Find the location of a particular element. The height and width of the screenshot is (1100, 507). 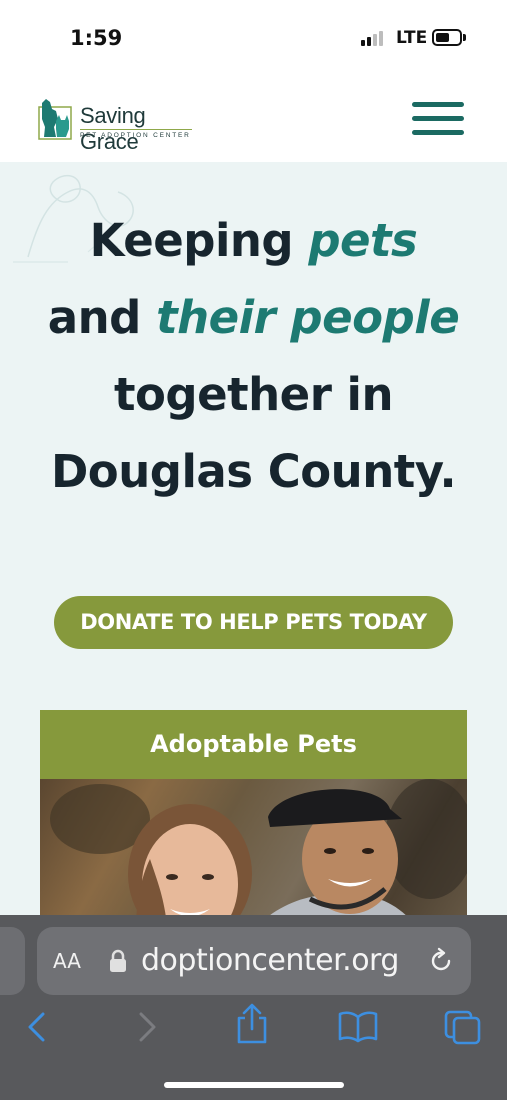

forward-icon is located at coordinates (147, 1027).